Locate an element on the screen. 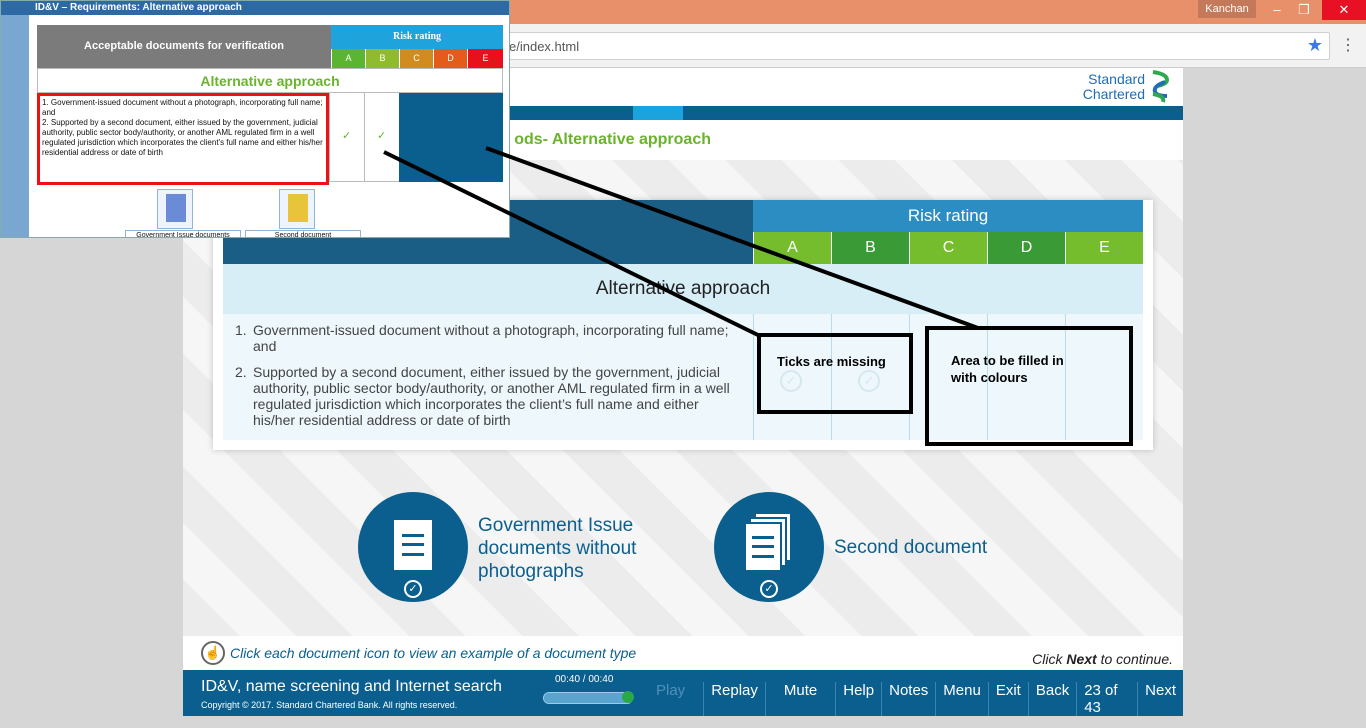 This screenshot has width=1366, height=728. annotation-ticks-label: Ticks are missing is located at coordinates (831, 361).